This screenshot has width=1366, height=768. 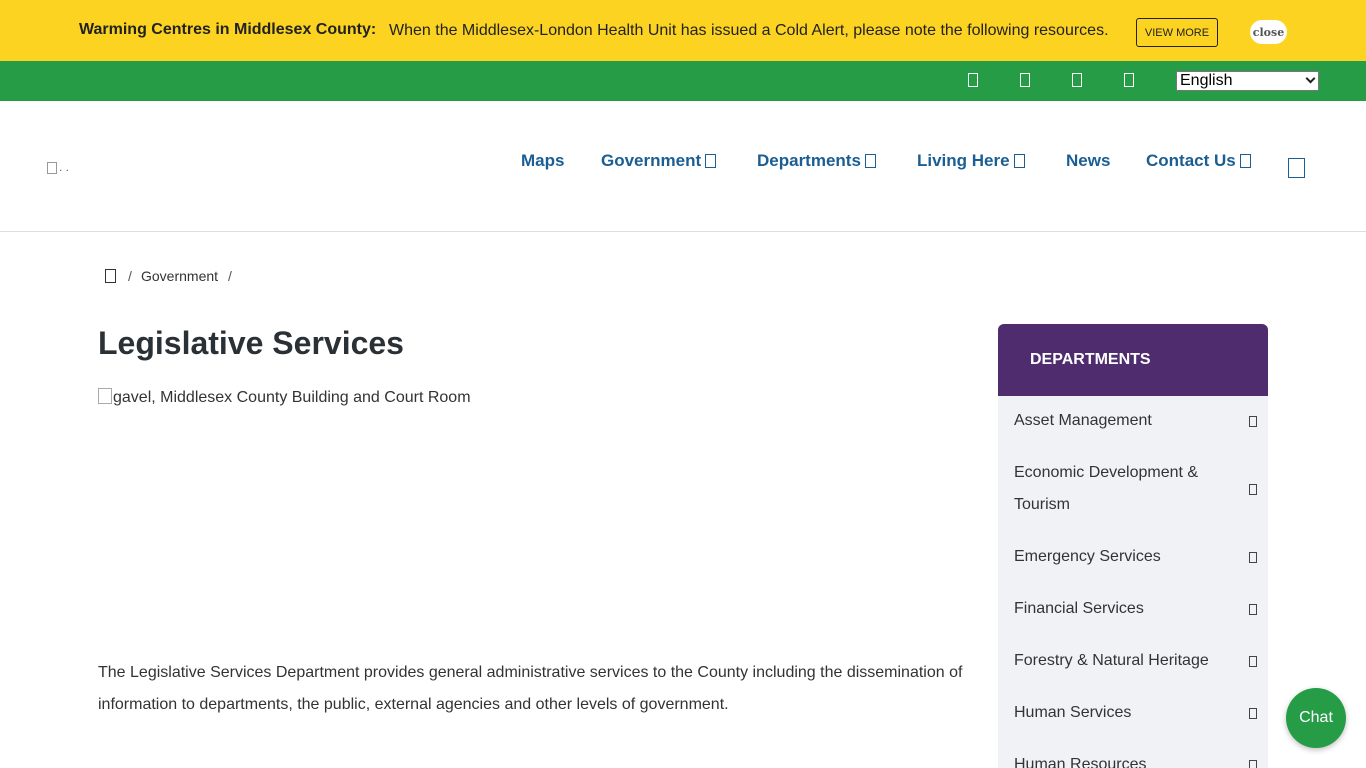 What do you see at coordinates (179, 276) in the screenshot?
I see `breadcrumb-item-government: Government` at bounding box center [179, 276].